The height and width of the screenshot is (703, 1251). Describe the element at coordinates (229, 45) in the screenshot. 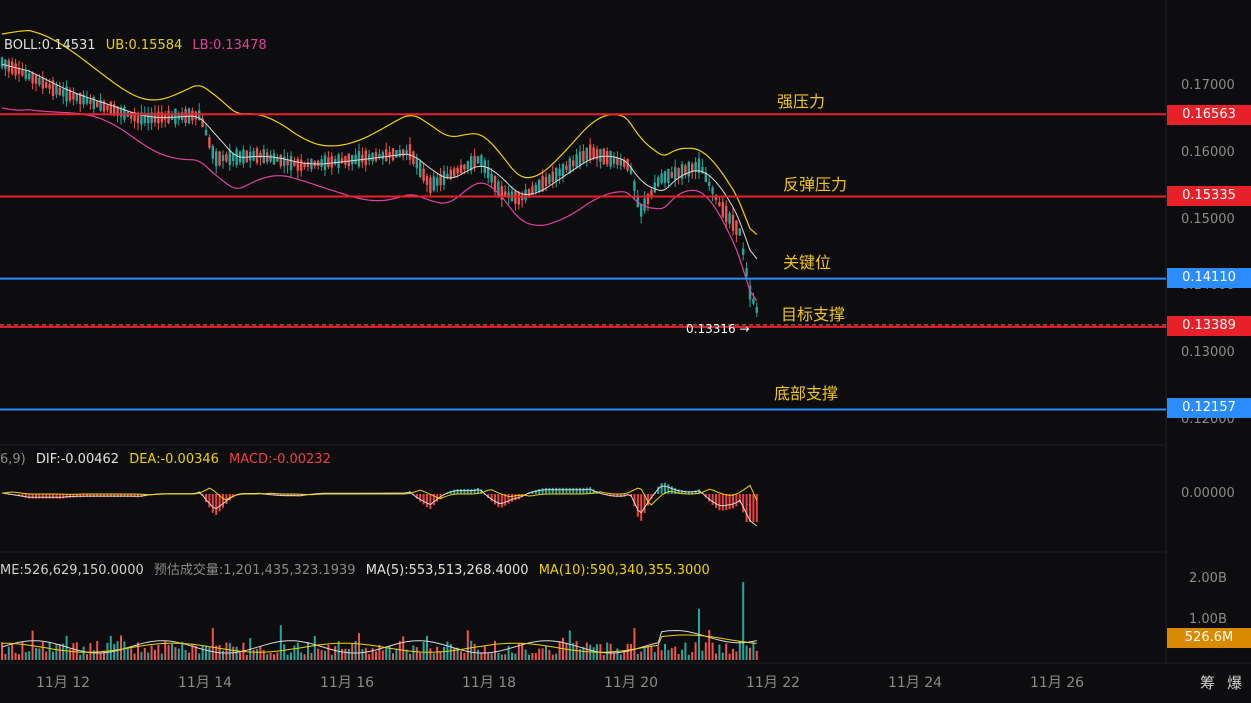

I see `lb-value: LB:0.13478` at that location.